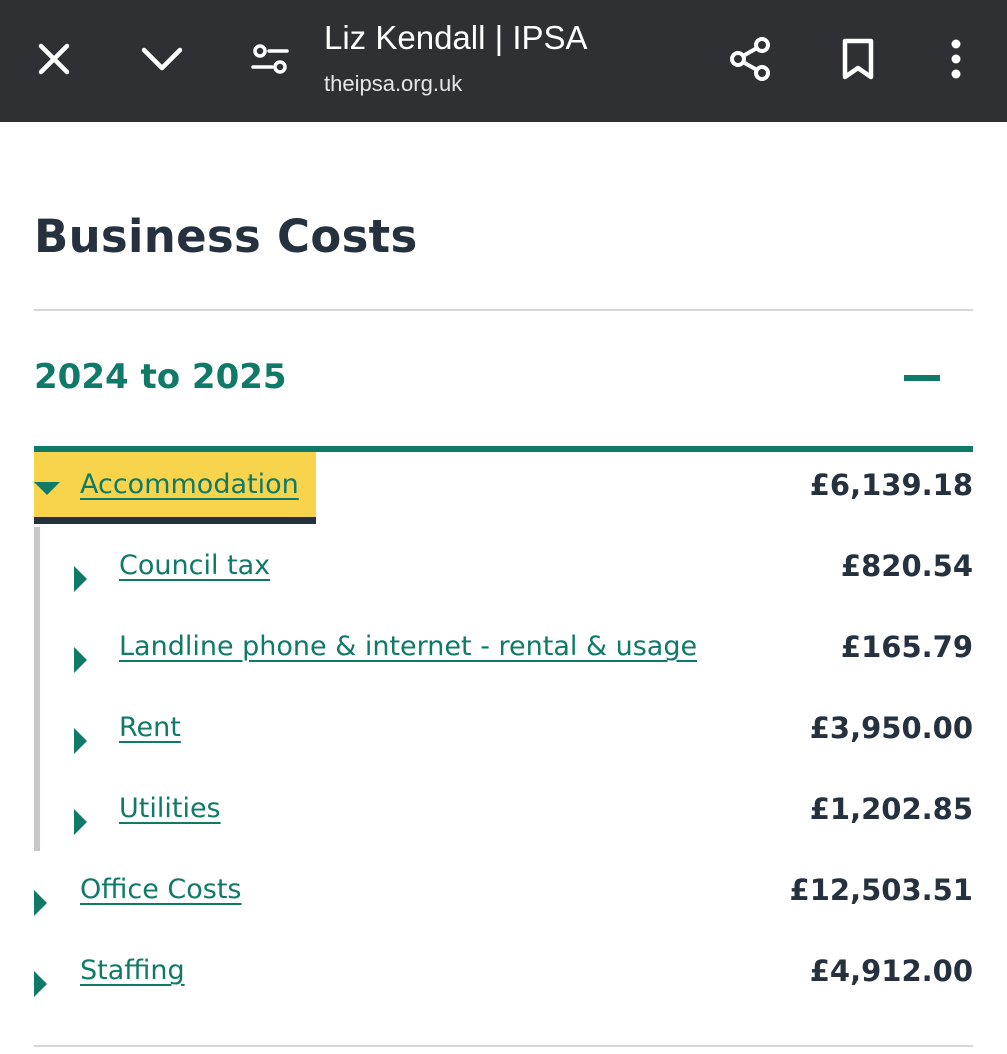 This screenshot has width=1007, height=1054. Describe the element at coordinates (132, 971) in the screenshot. I see `category-link-staffing: Staffing` at that location.